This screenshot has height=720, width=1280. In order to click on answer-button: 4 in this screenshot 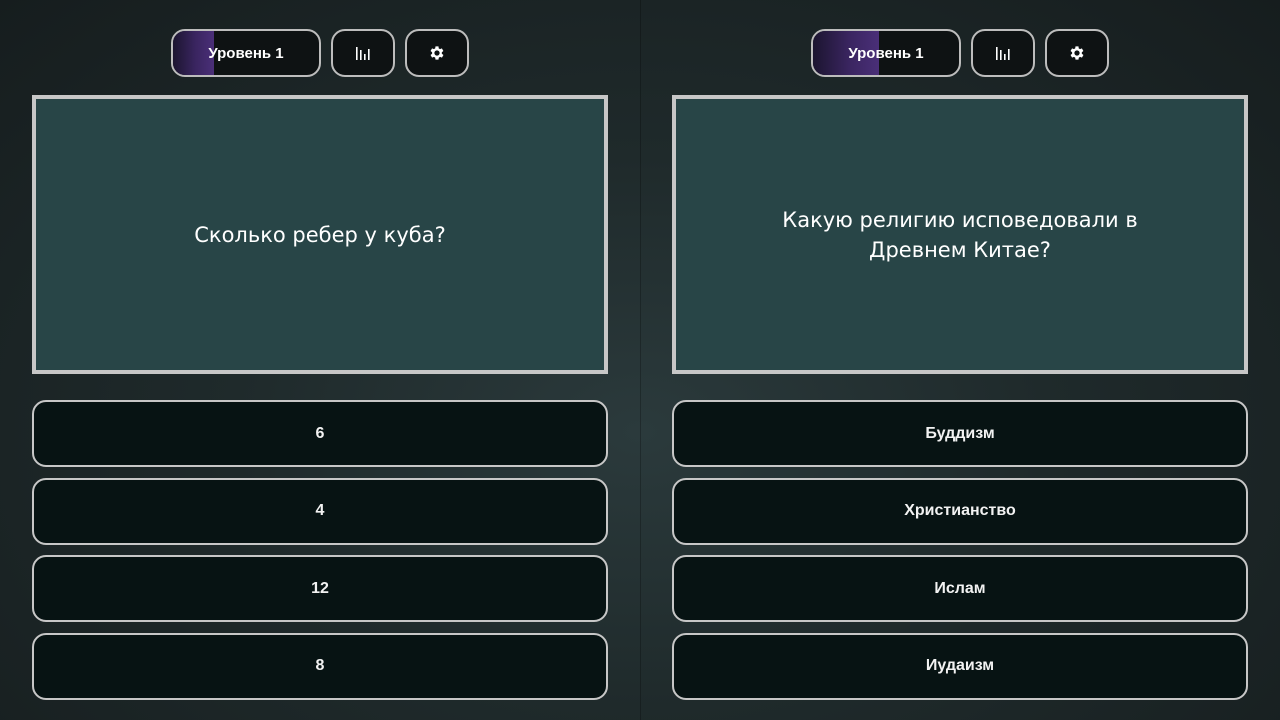, I will do `click(320, 511)`.